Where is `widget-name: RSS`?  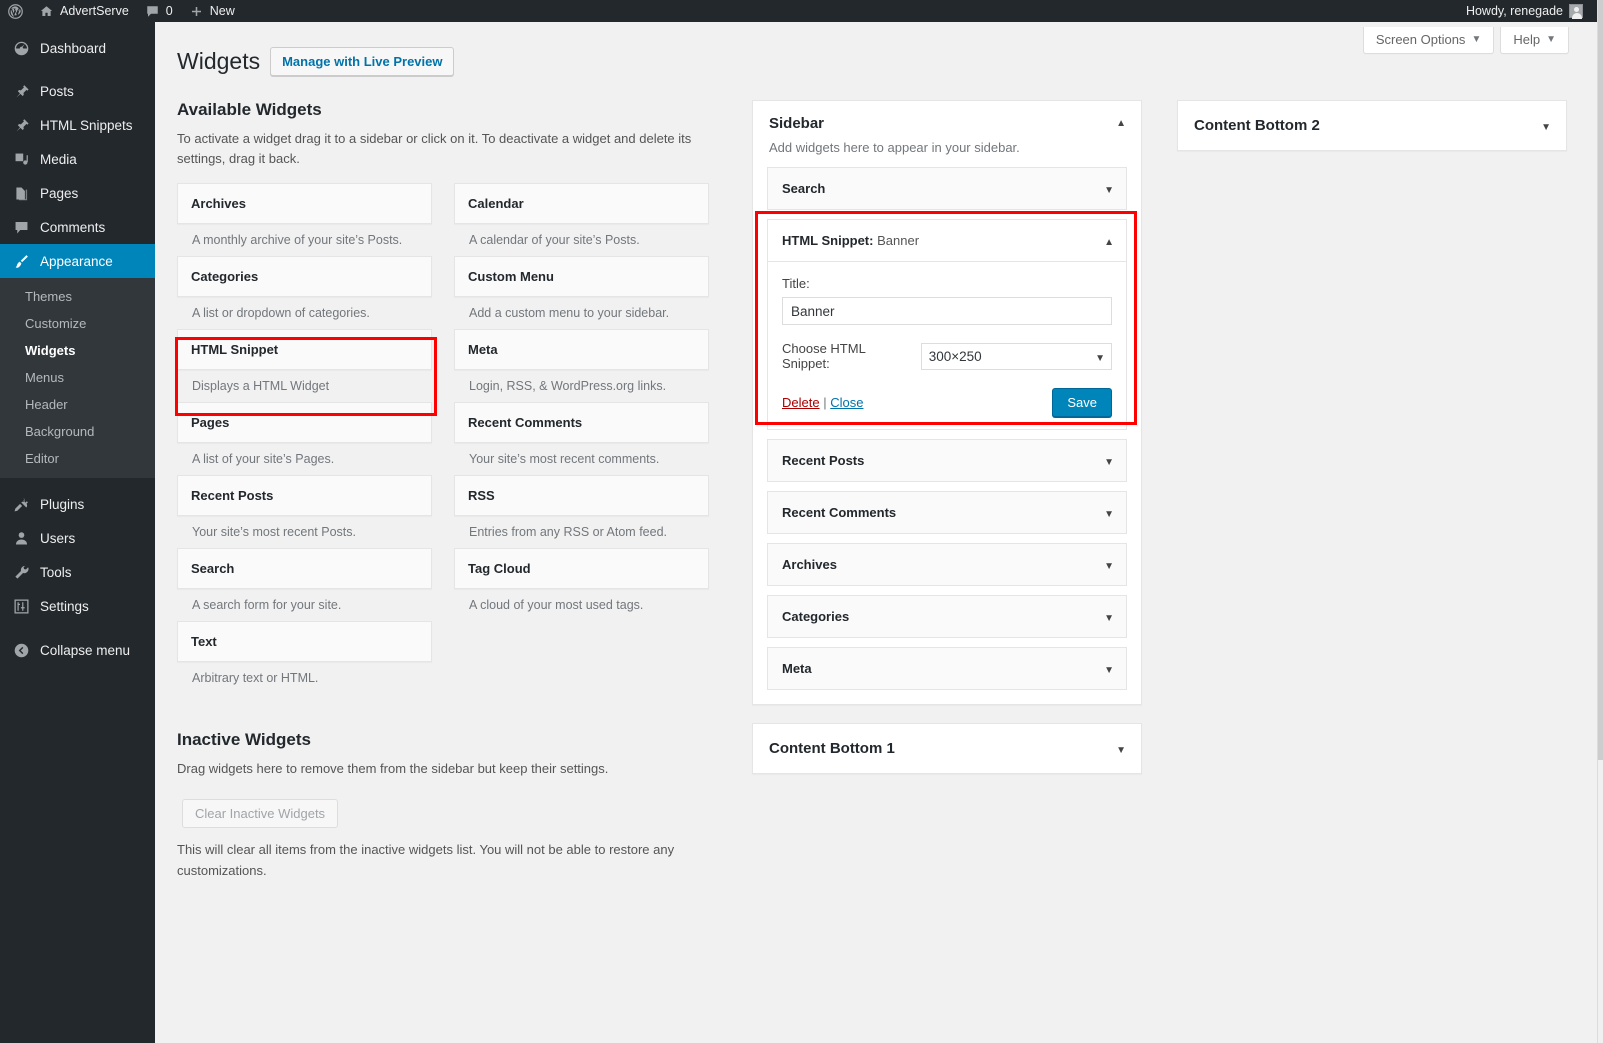
widget-name: RSS is located at coordinates (481, 496).